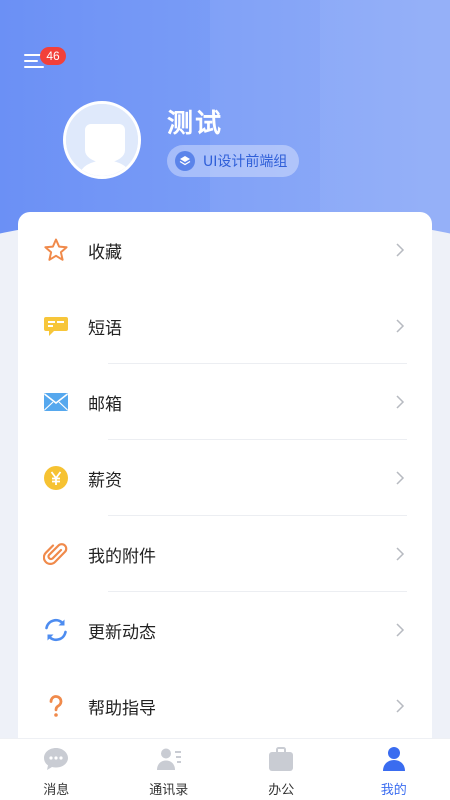  I want to click on menu-item-label: 帮助指导, so click(122, 708).